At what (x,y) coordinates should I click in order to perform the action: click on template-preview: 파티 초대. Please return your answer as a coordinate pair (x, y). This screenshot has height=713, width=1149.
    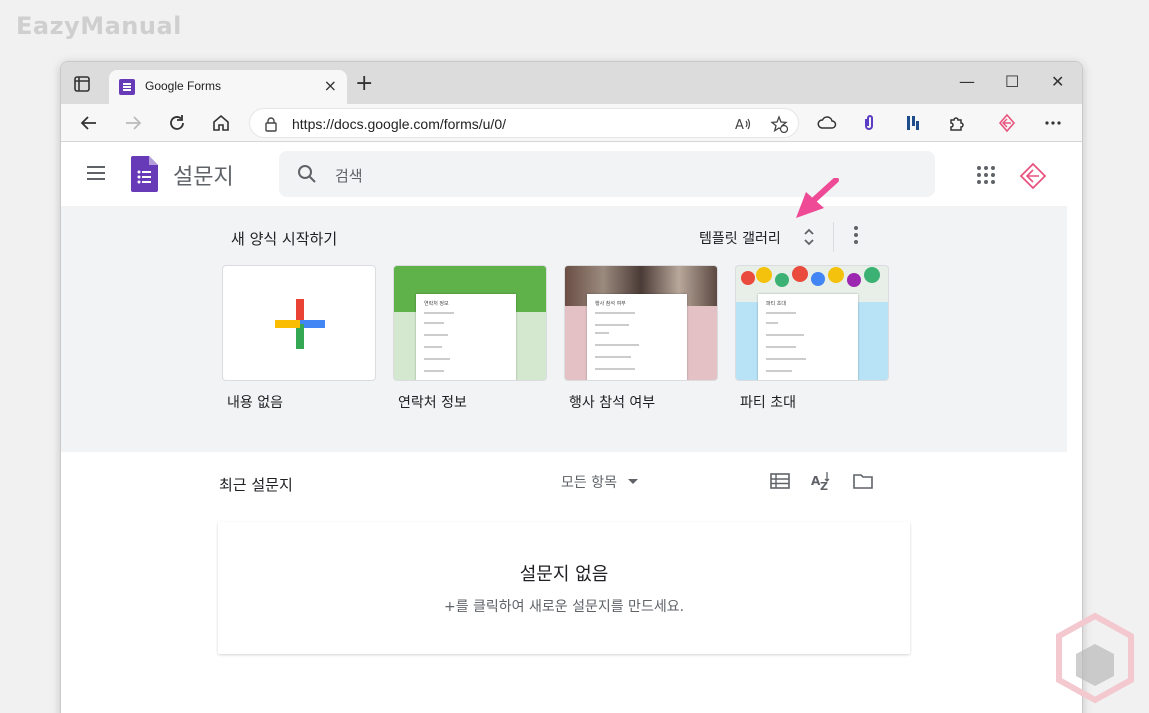
    Looking at the image, I should click on (808, 337).